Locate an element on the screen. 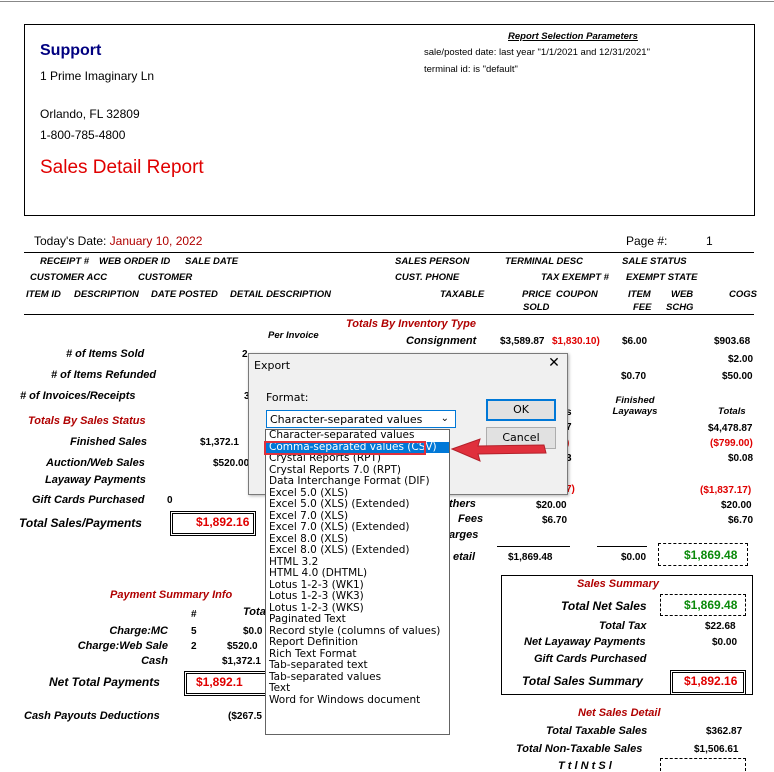 The height and width of the screenshot is (772, 774). param-terminal: terminal id: is "default" is located at coordinates (471, 69).